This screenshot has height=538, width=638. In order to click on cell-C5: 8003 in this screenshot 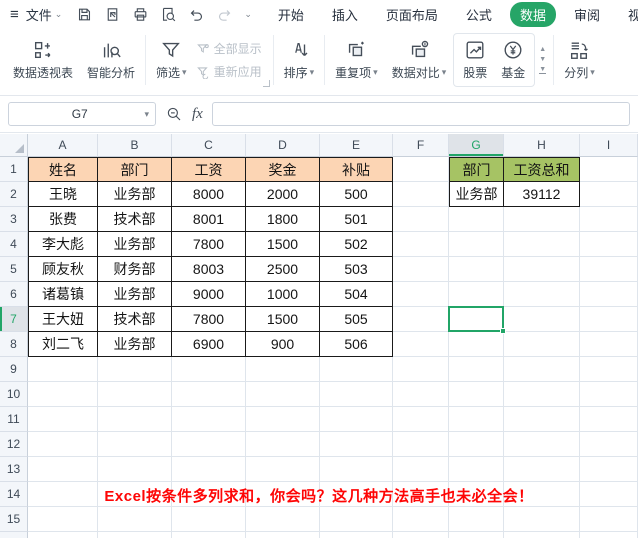, I will do `click(209, 269)`.